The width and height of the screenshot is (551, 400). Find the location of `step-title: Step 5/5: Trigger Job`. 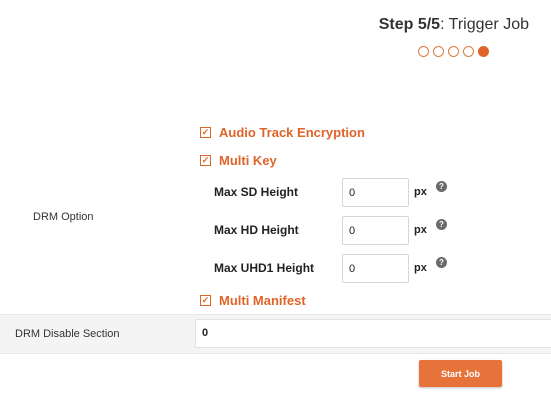

step-title: Step 5/5: Trigger Job is located at coordinates (454, 25).